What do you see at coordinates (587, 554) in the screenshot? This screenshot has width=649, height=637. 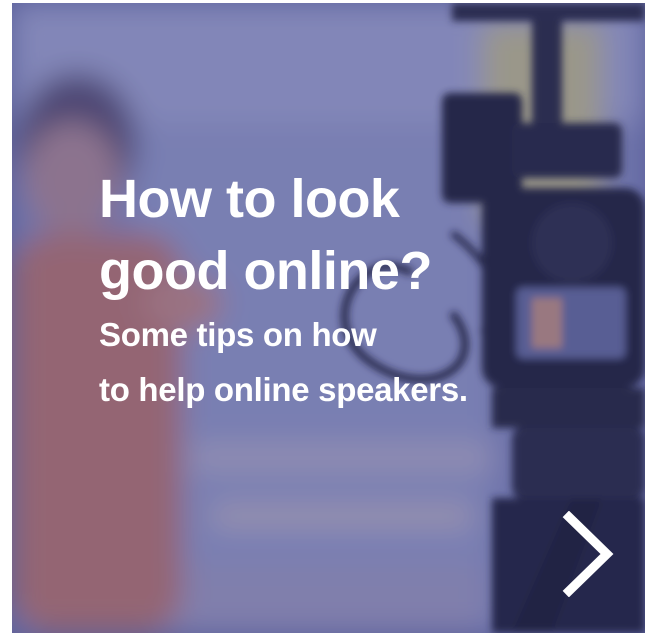 I see `chevron-right-icon` at bounding box center [587, 554].